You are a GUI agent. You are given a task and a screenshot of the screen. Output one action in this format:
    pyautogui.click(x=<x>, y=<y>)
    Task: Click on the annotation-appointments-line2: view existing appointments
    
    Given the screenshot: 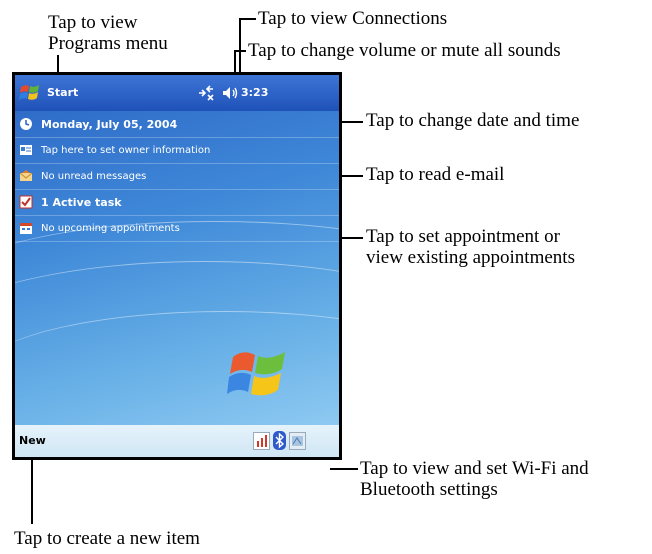 What is the action you would take?
    pyautogui.click(x=470, y=257)
    